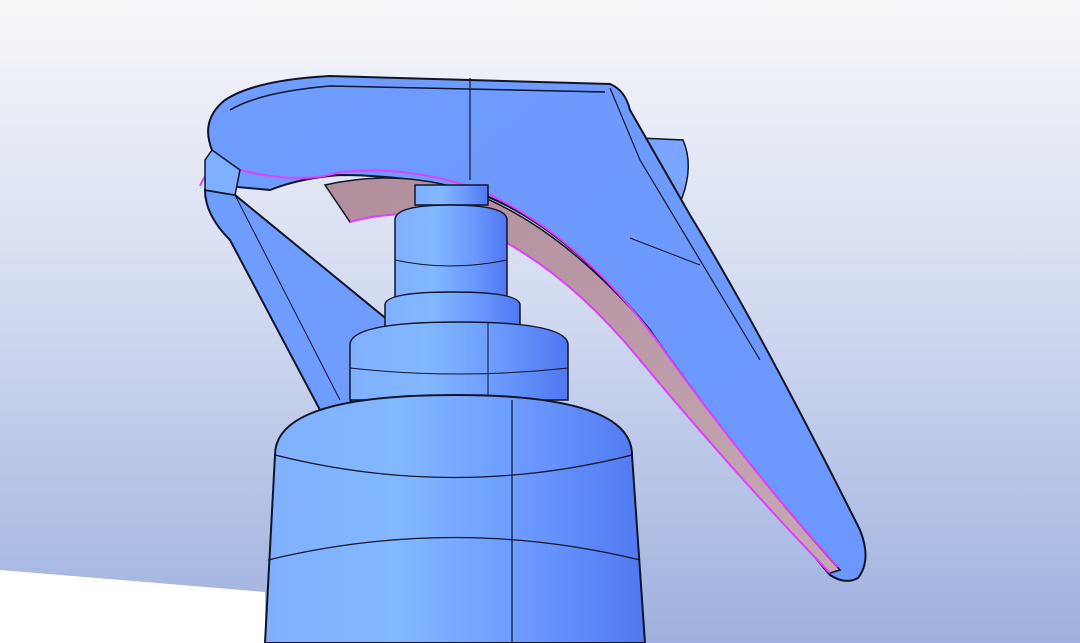  What do you see at coordinates (459, 361) in the screenshot?
I see `collar` at bounding box center [459, 361].